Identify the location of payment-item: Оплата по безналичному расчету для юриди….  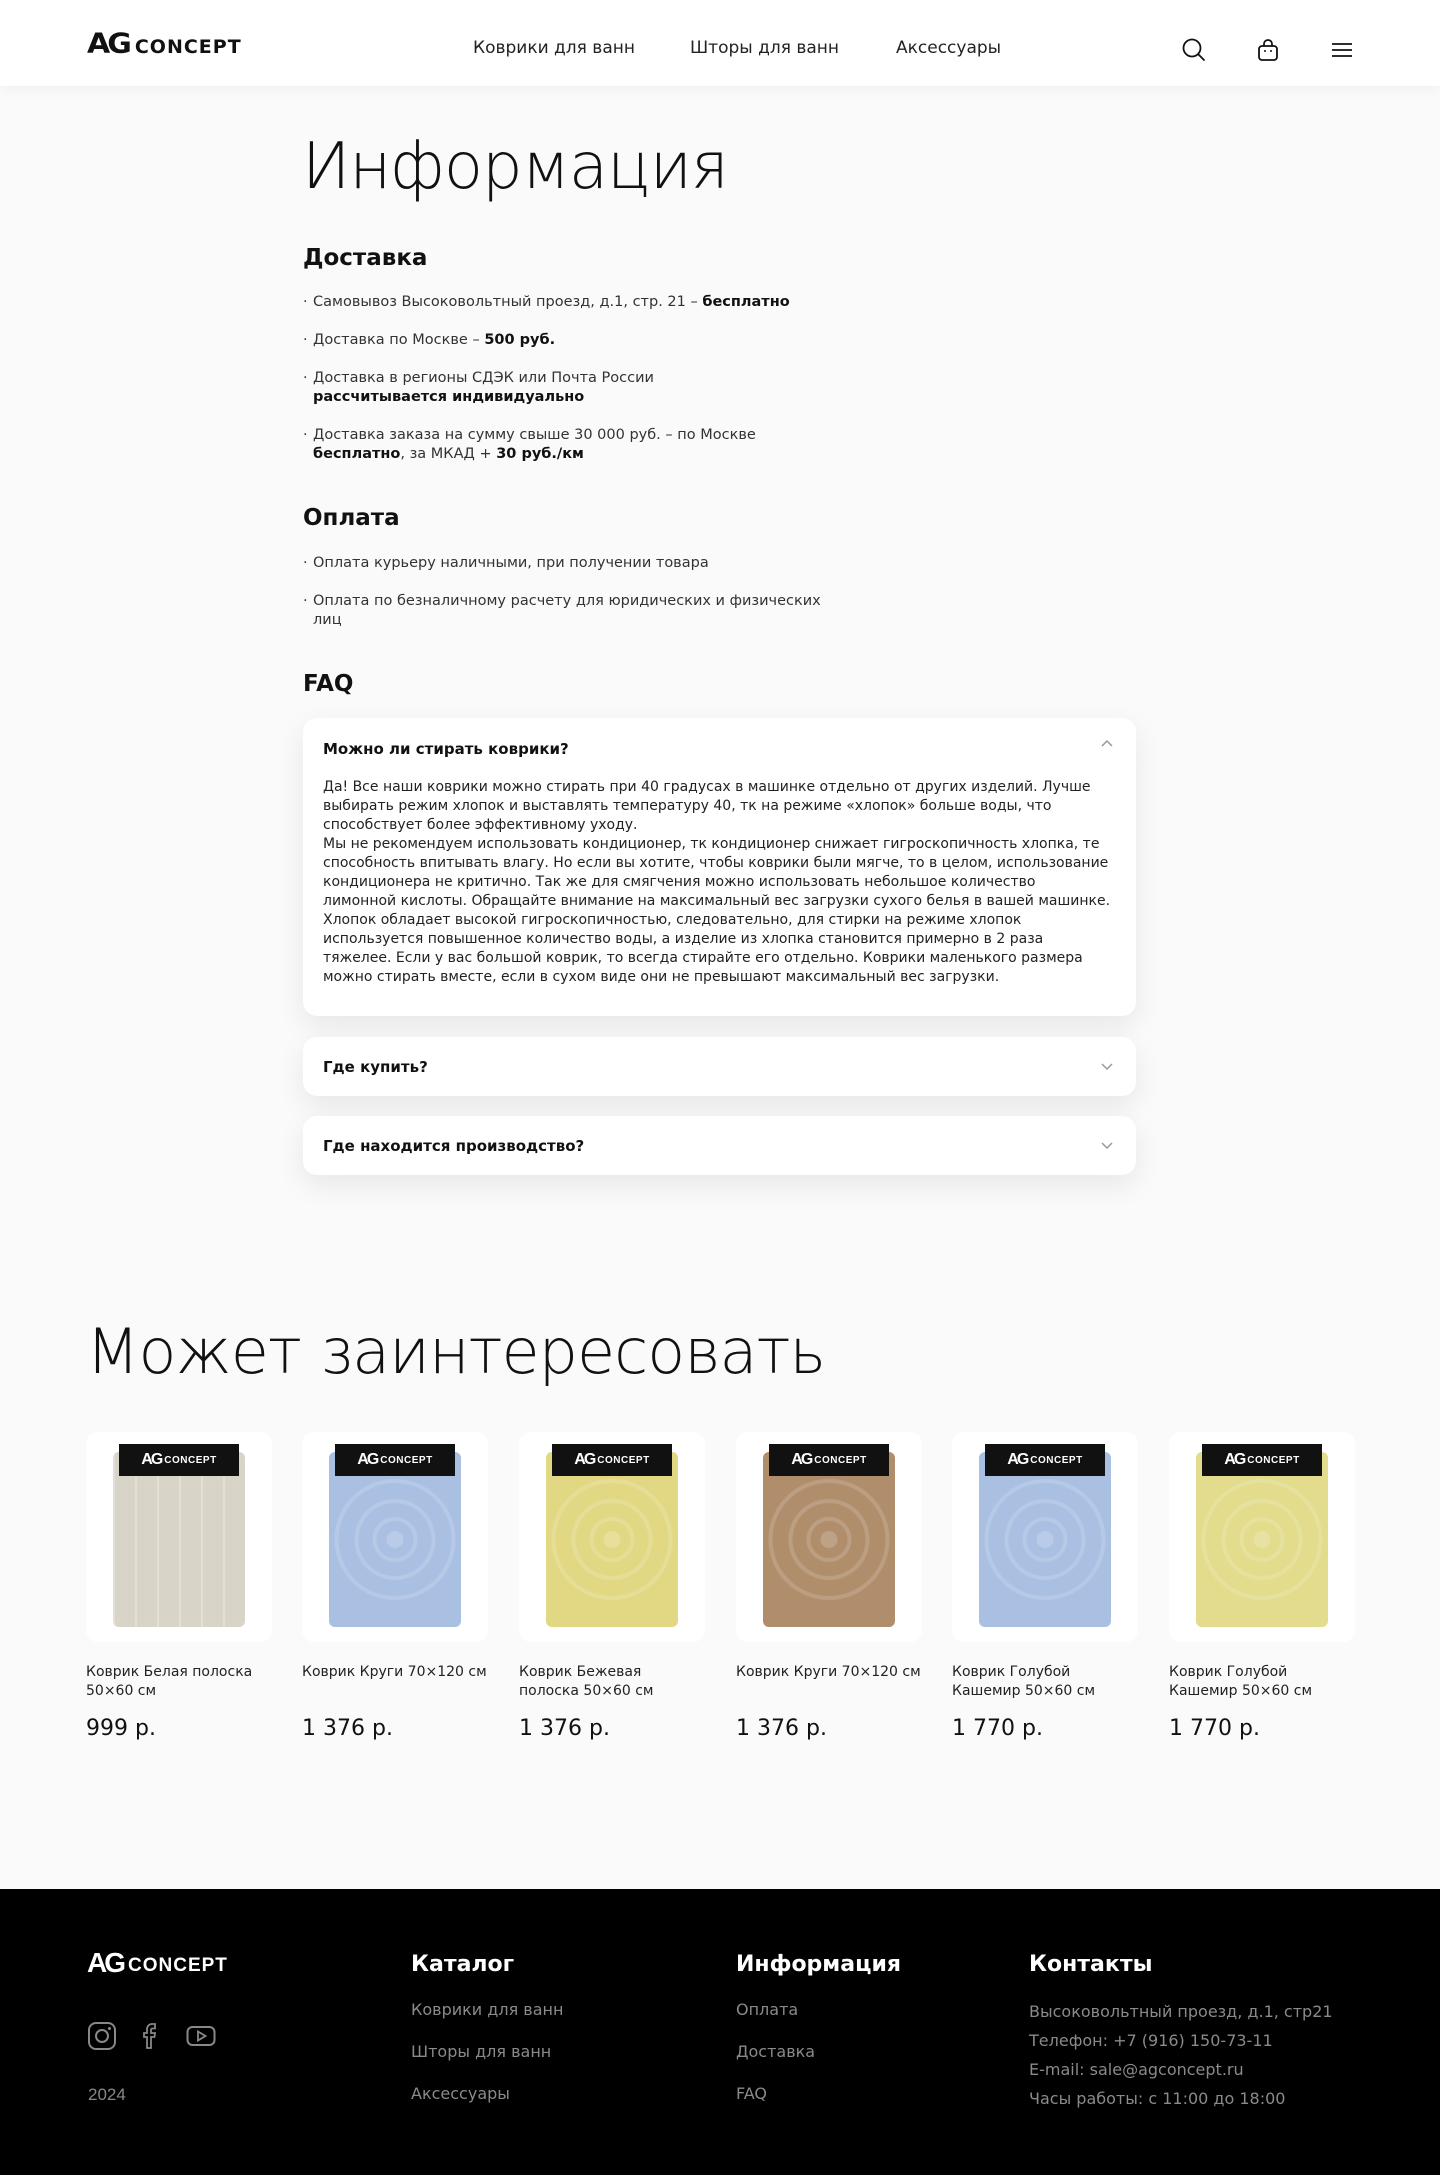
(568, 611).